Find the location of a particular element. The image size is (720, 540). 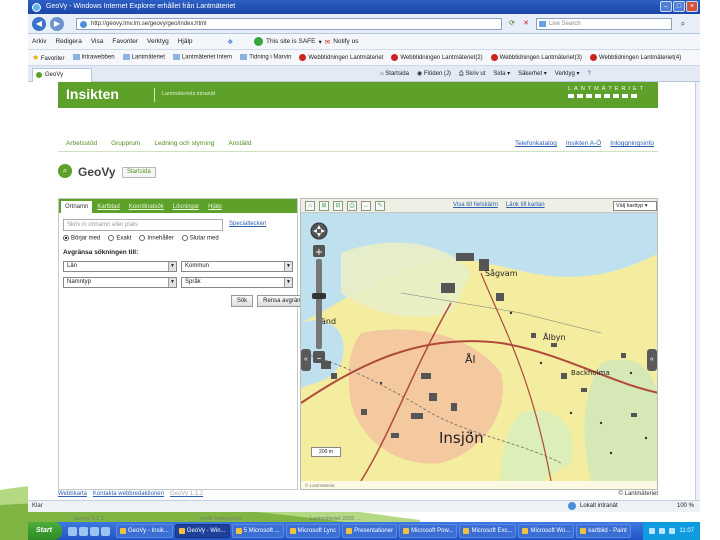

footer-link-webbkarta: Webbkarta is located at coordinates (72, 494).